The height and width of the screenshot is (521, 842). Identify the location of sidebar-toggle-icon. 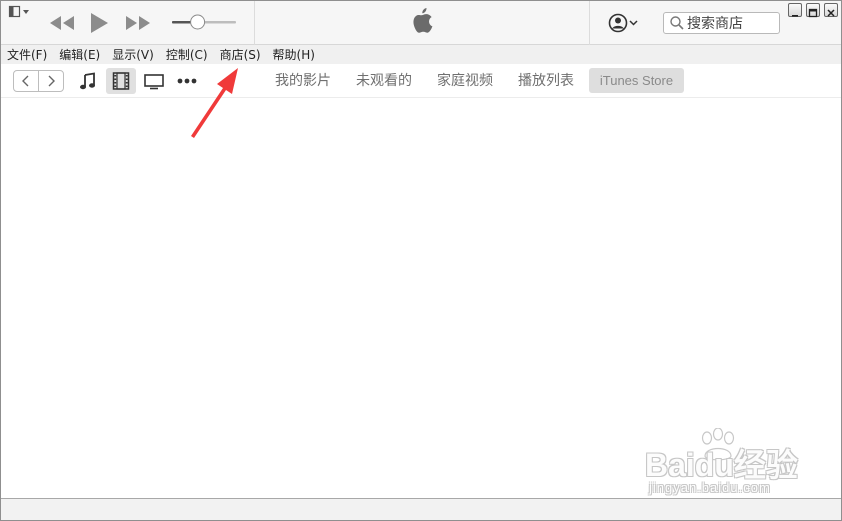
(20, 12).